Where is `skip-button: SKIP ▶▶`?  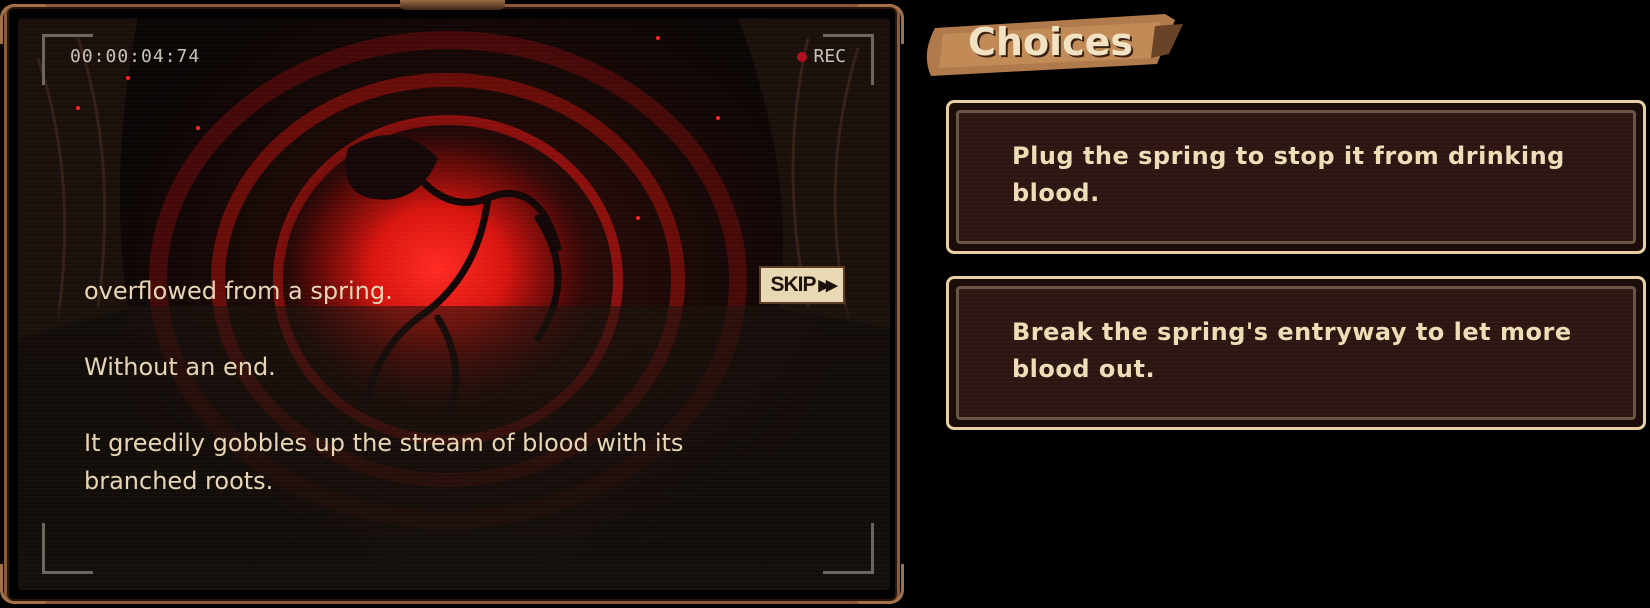 skip-button: SKIP ▶▶ is located at coordinates (802, 285).